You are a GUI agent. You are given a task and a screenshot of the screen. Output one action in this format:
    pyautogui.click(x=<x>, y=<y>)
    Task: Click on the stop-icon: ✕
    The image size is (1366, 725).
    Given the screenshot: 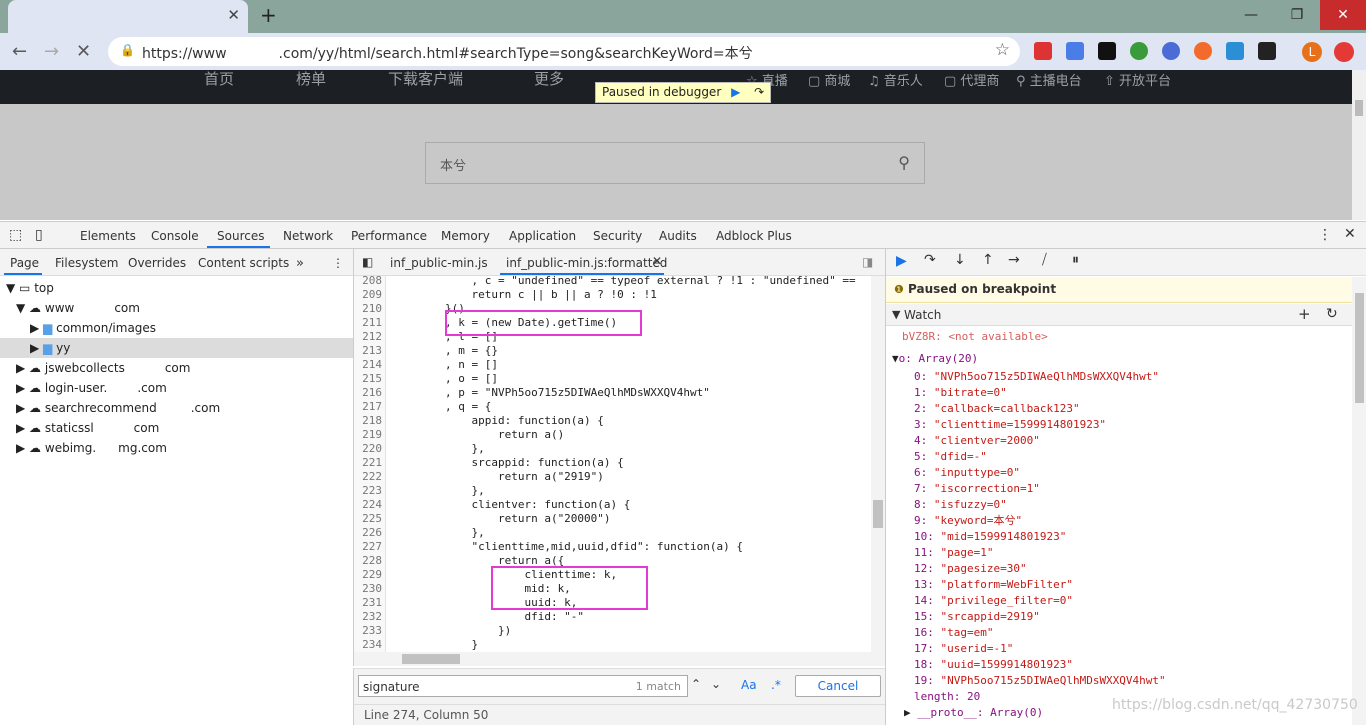 What is the action you would take?
    pyautogui.click(x=83, y=51)
    